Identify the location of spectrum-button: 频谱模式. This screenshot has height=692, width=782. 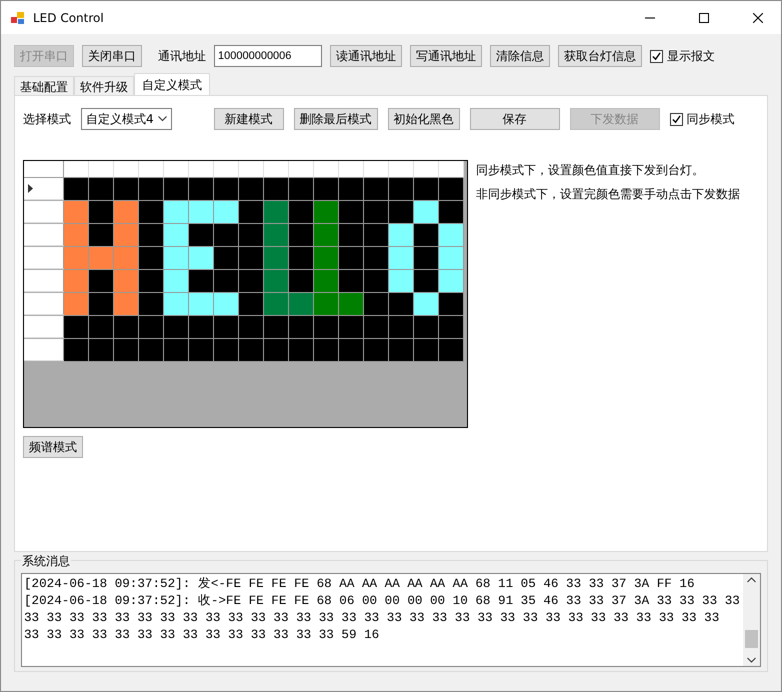
(53, 447).